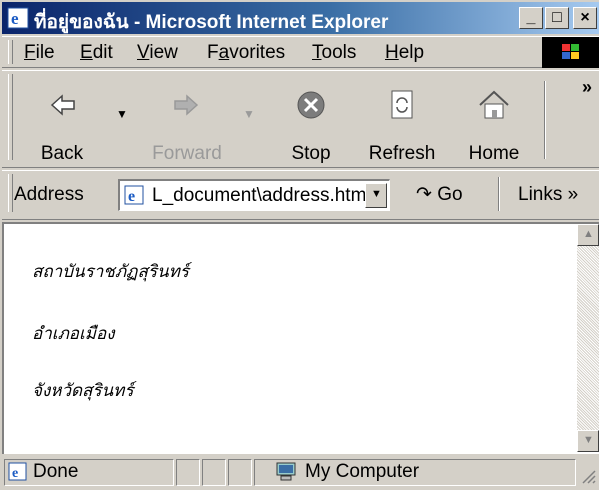 Image resolution: width=599 pixels, height=490 pixels. What do you see at coordinates (10, 52) in the screenshot?
I see `menu-grip` at bounding box center [10, 52].